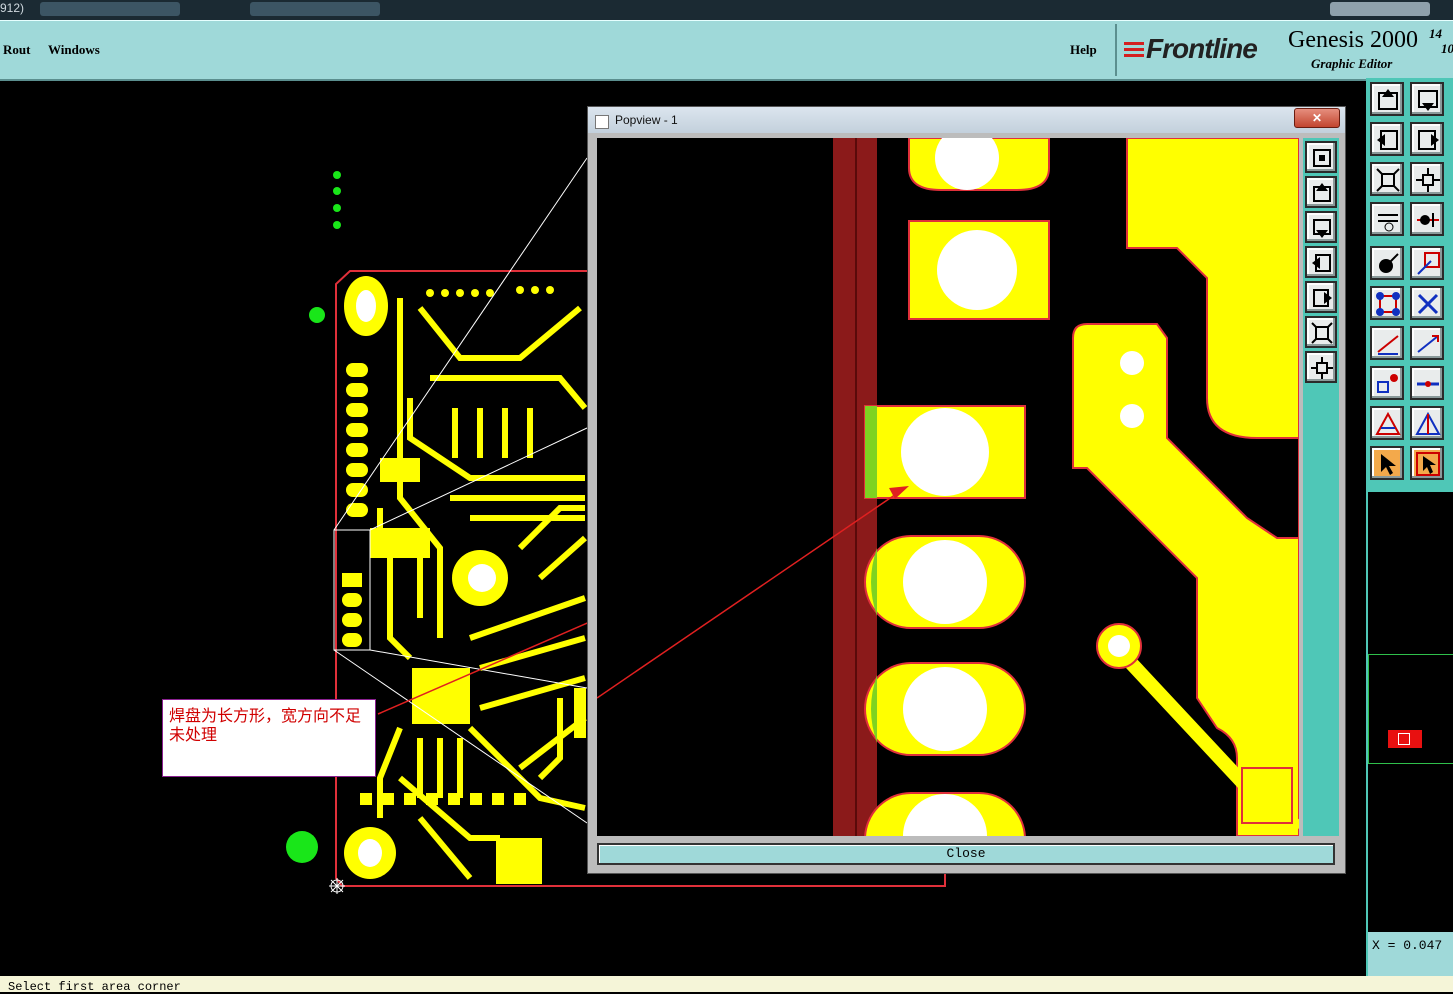  What do you see at coordinates (1321, 367) in the screenshot?
I see `pv-center-icon` at bounding box center [1321, 367].